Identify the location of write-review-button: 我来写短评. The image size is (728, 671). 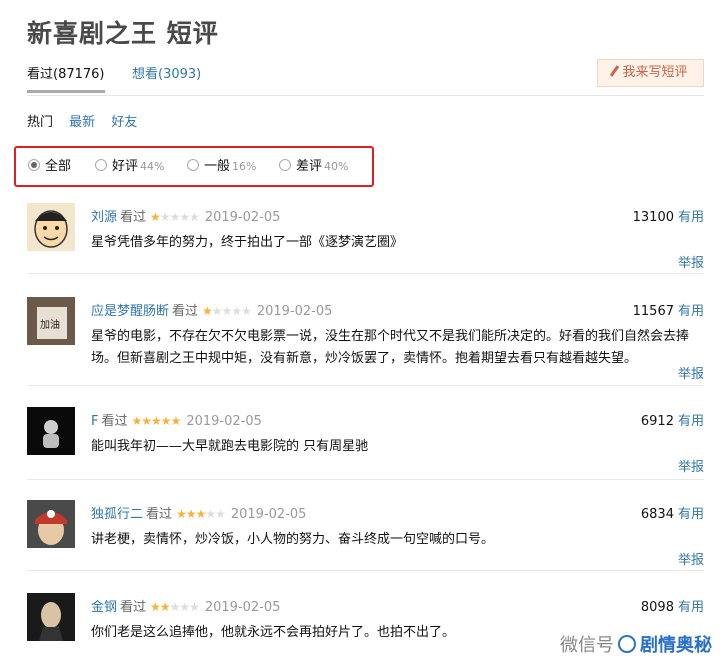
(650, 73).